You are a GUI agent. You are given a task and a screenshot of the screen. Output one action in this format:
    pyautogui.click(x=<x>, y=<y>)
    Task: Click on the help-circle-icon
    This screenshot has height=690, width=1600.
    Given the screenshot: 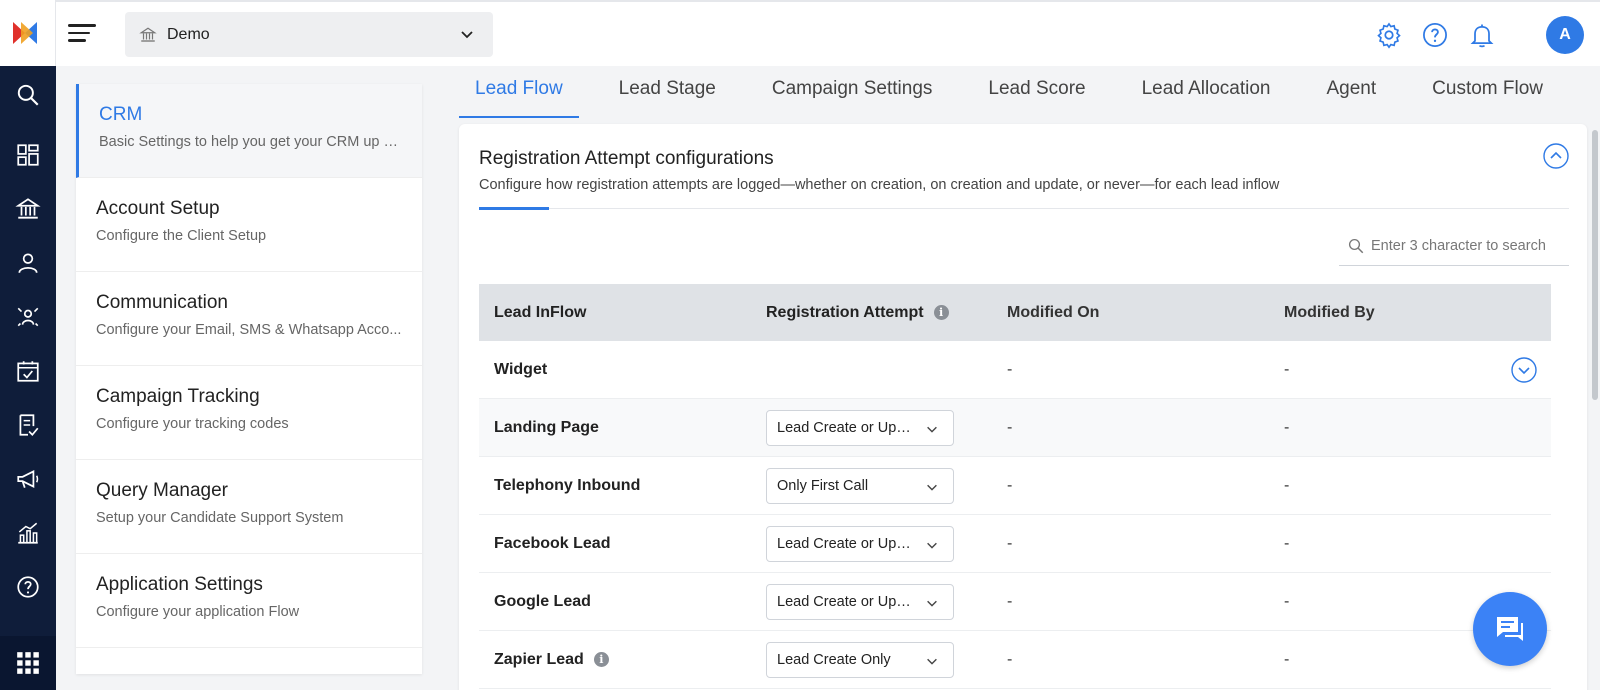 What is the action you would take?
    pyautogui.click(x=1435, y=35)
    